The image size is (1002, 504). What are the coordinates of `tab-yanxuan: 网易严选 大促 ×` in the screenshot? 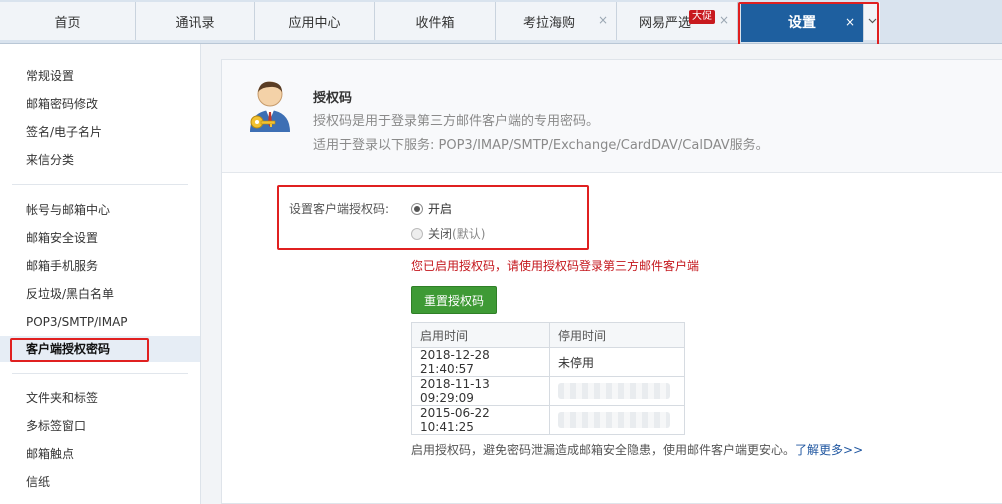 It's located at (677, 21).